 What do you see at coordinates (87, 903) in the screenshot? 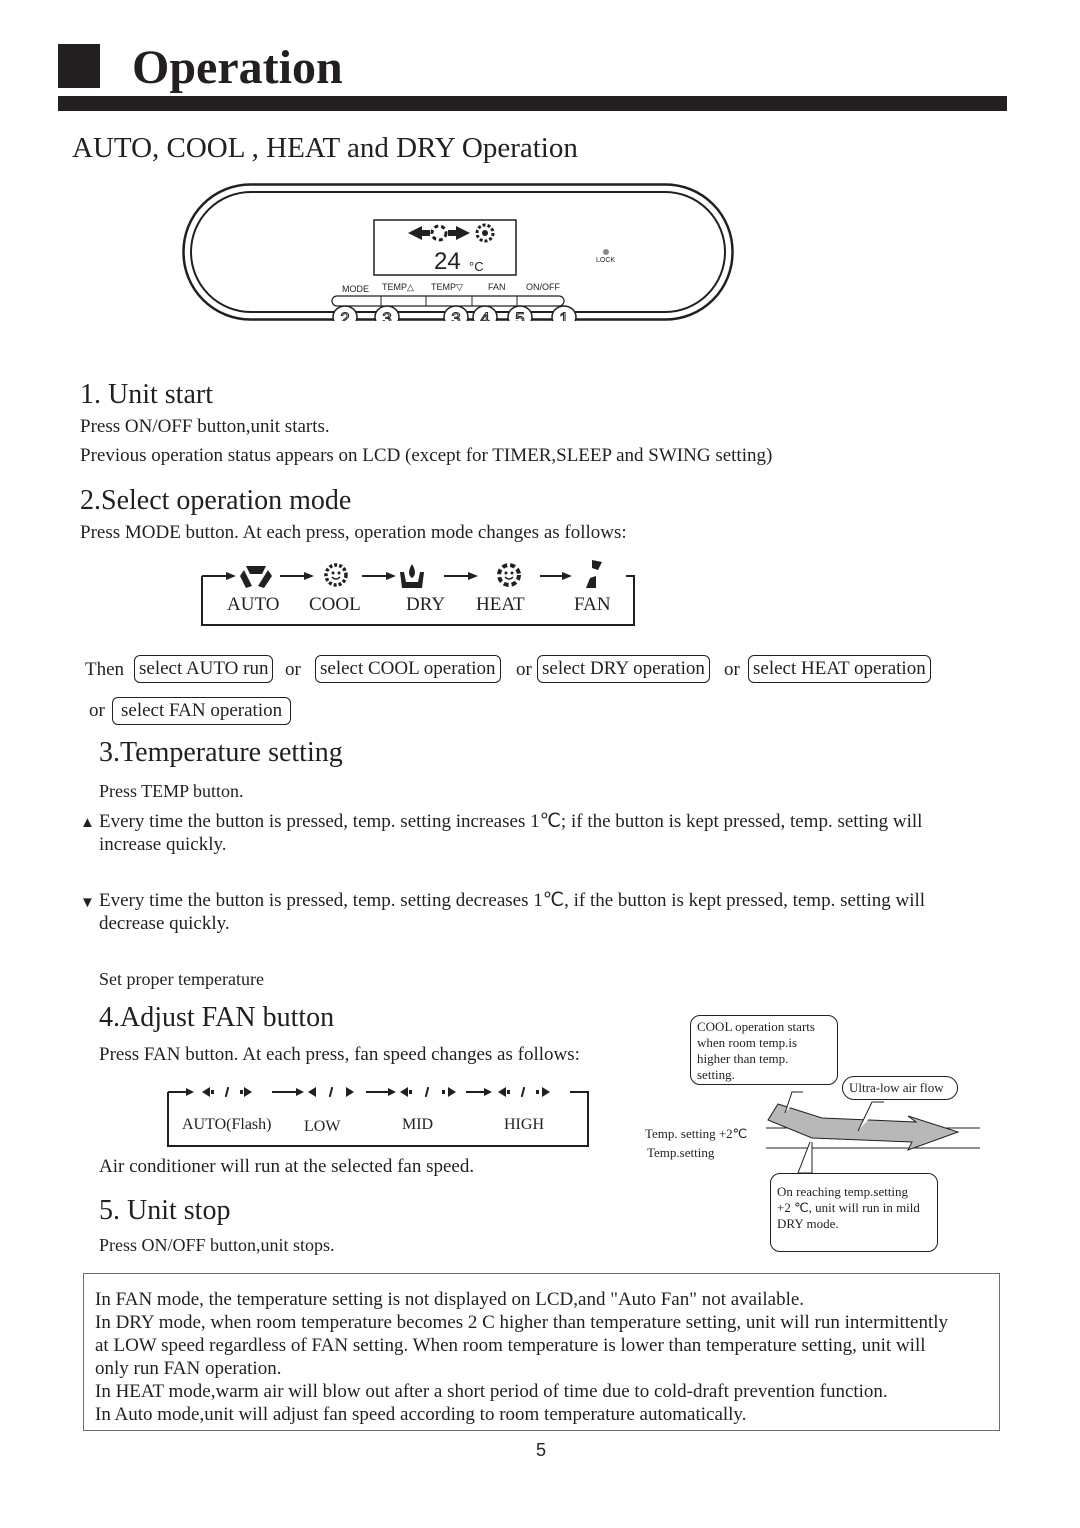
I see `triangle-down-icon: ▼` at bounding box center [87, 903].